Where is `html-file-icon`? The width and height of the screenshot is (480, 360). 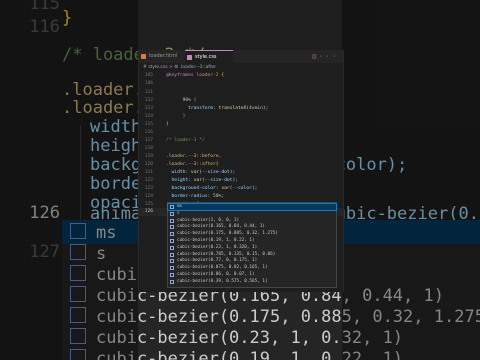
html-file-icon is located at coordinates (143, 56).